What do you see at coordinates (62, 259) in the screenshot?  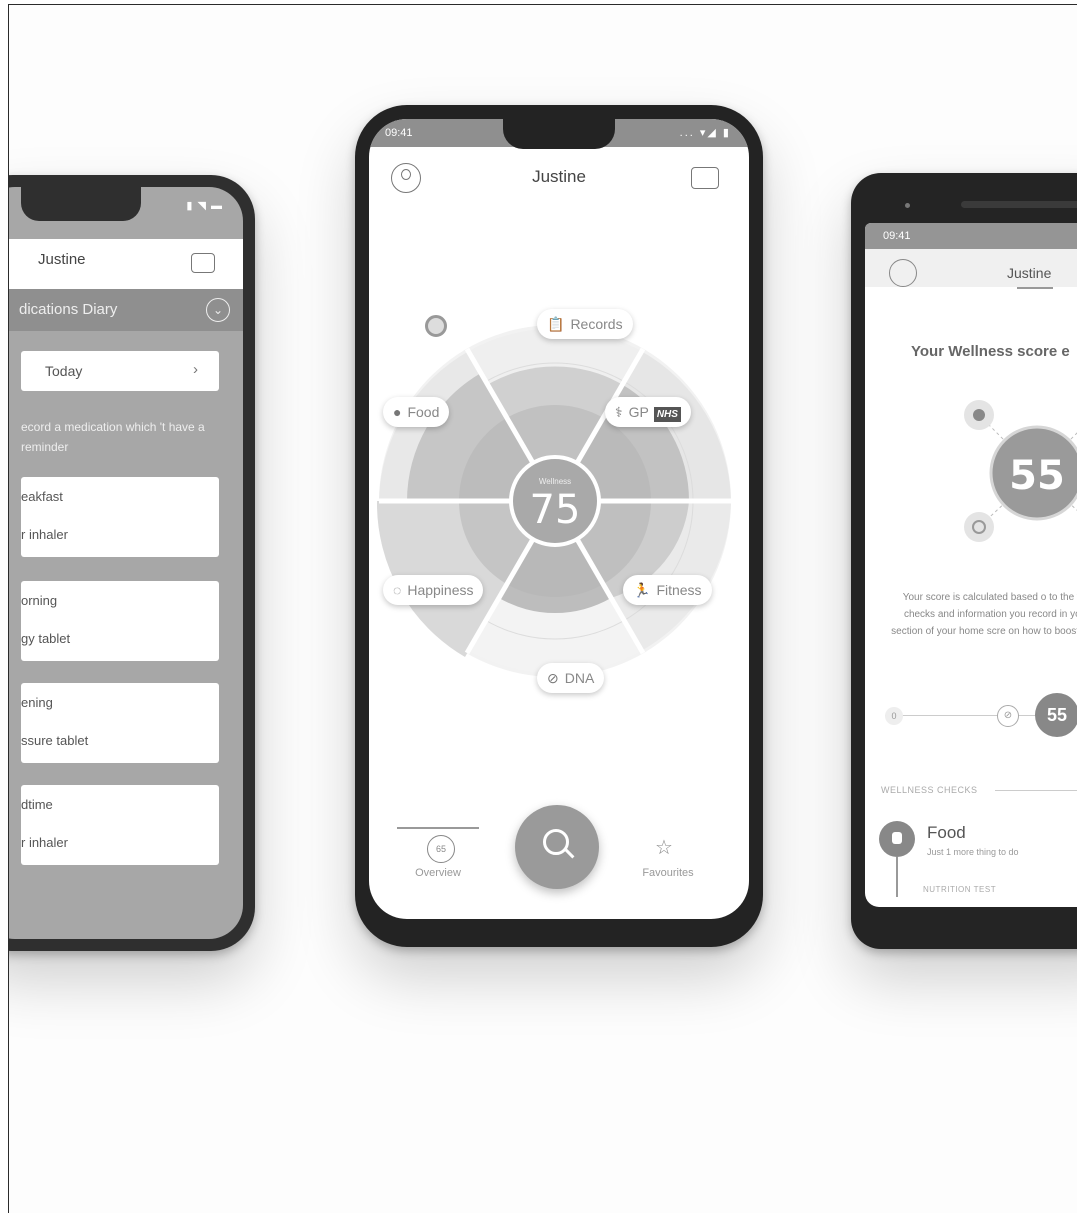 I see `left-title: Justine` at bounding box center [62, 259].